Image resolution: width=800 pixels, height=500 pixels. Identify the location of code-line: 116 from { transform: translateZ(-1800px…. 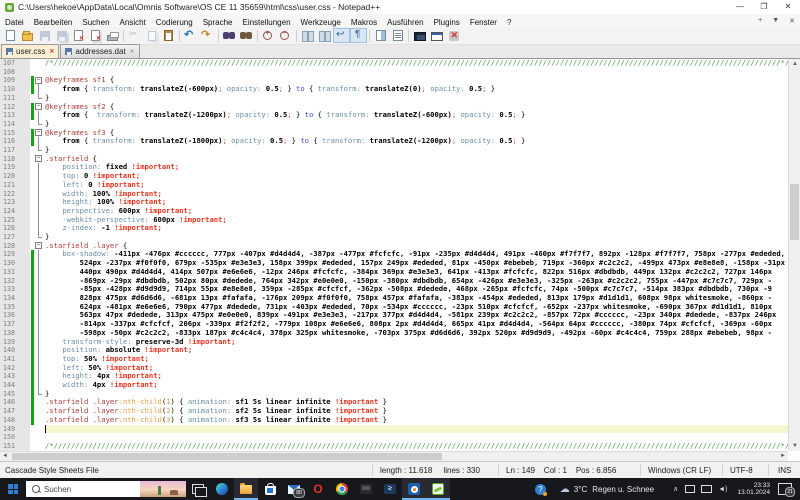
(394, 142).